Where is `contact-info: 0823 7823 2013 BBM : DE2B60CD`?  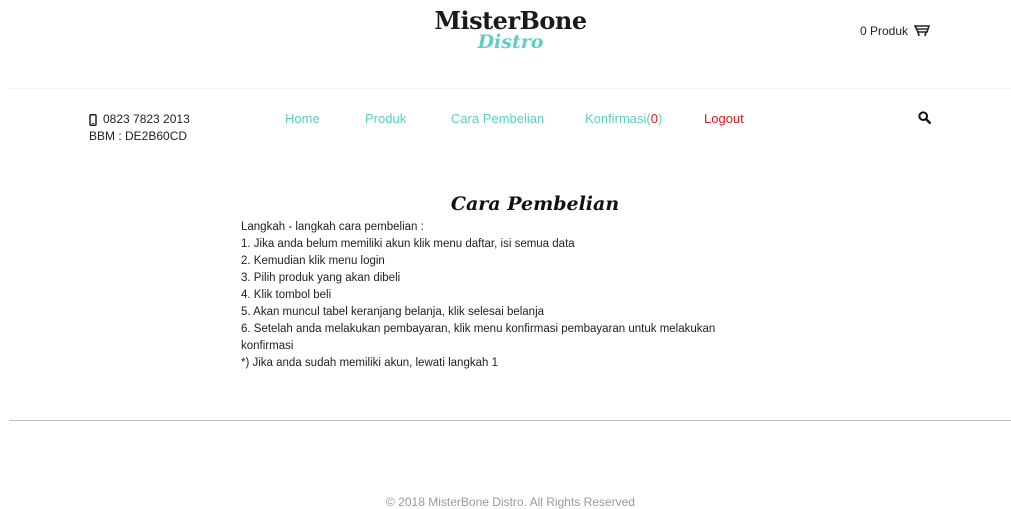
contact-info: 0823 7823 2013 BBM : DE2B60CD is located at coordinates (139, 128).